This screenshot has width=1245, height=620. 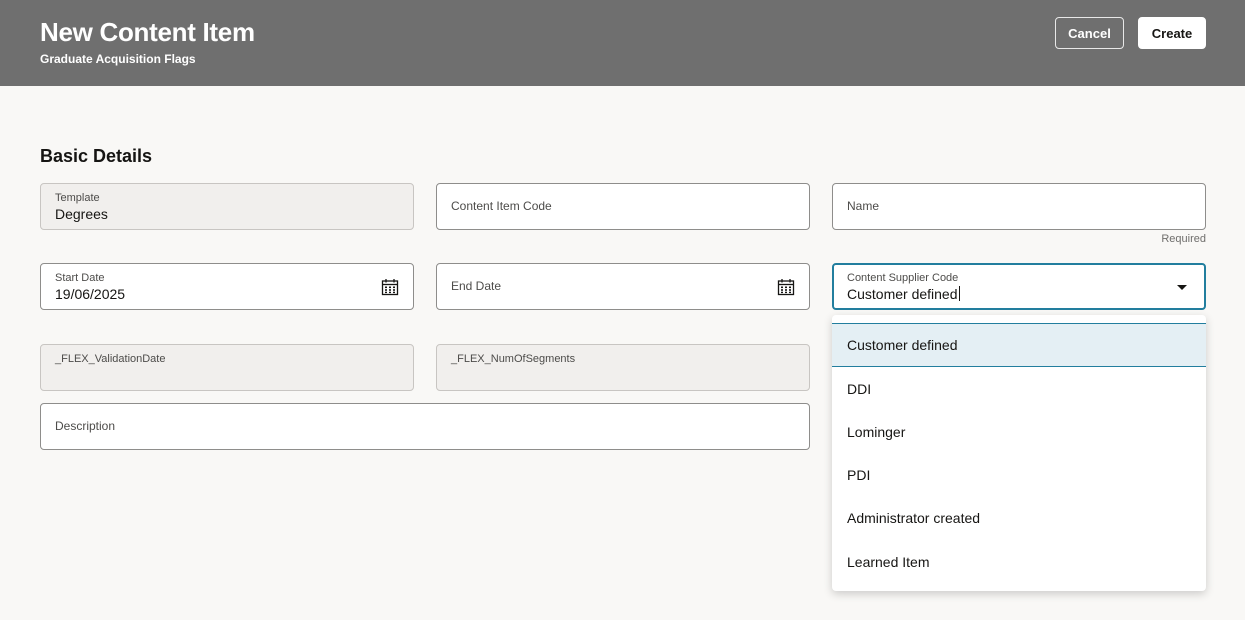 I want to click on description-field: Description, so click(x=425, y=426).